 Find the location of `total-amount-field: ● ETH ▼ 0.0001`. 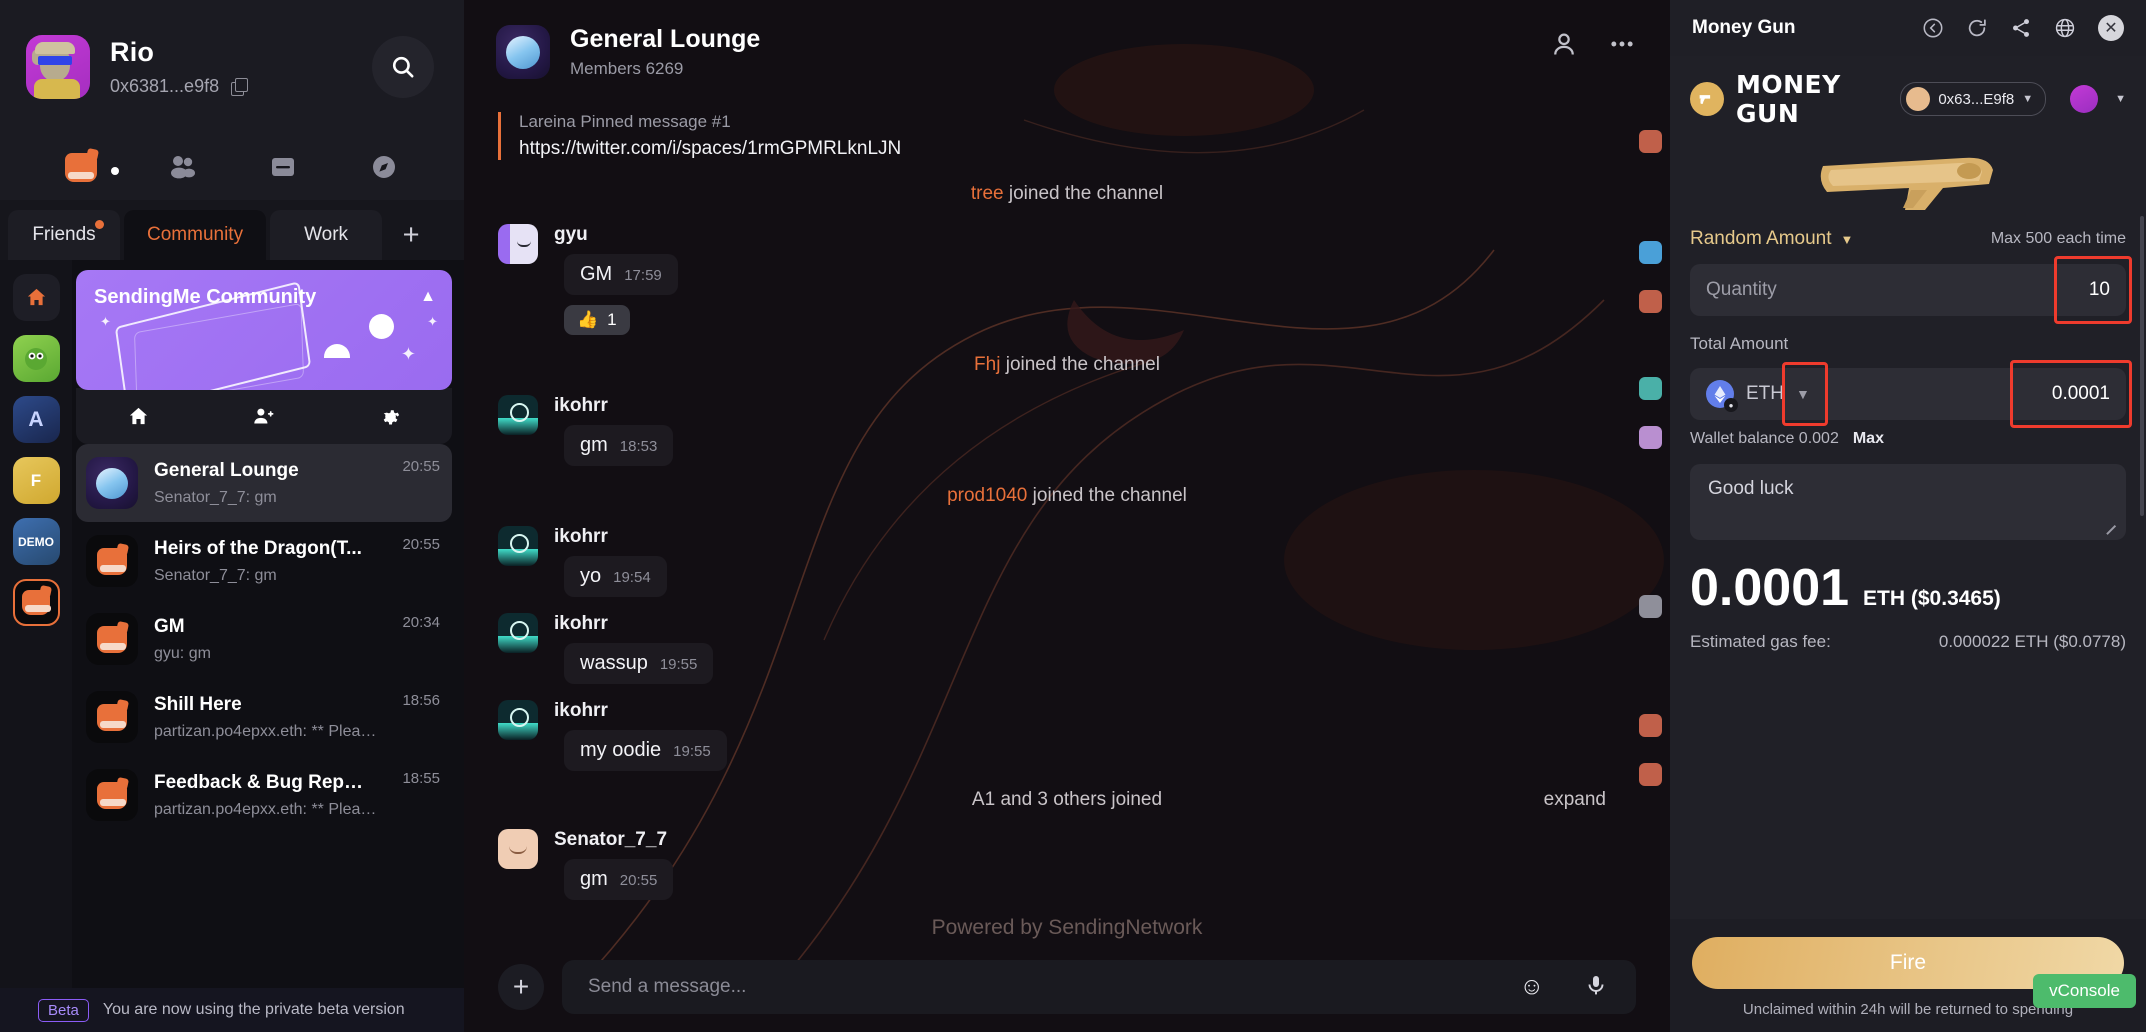

total-amount-field: ● ETH ▼ 0.0001 is located at coordinates (1911, 394).